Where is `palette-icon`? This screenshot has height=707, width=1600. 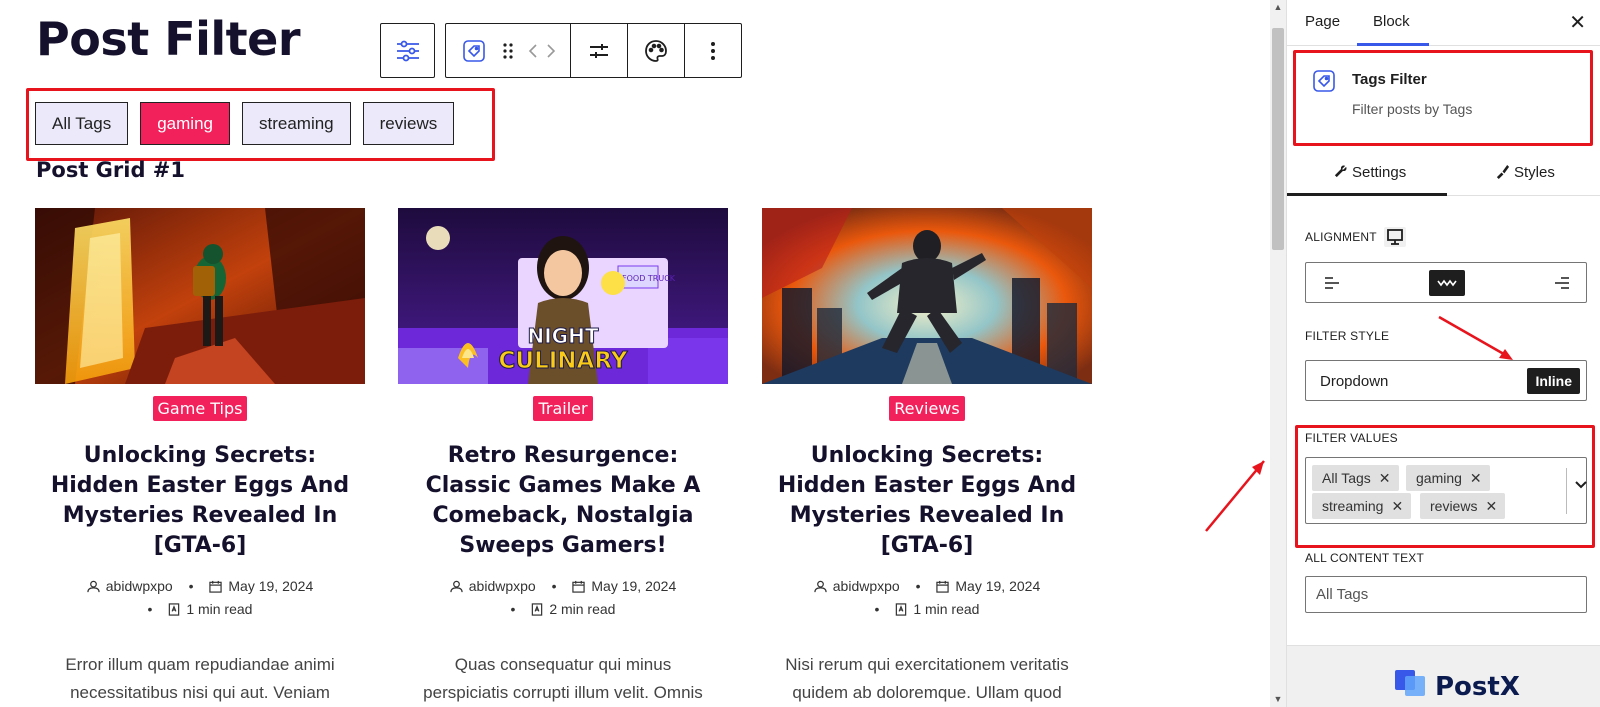
palette-icon is located at coordinates (656, 50).